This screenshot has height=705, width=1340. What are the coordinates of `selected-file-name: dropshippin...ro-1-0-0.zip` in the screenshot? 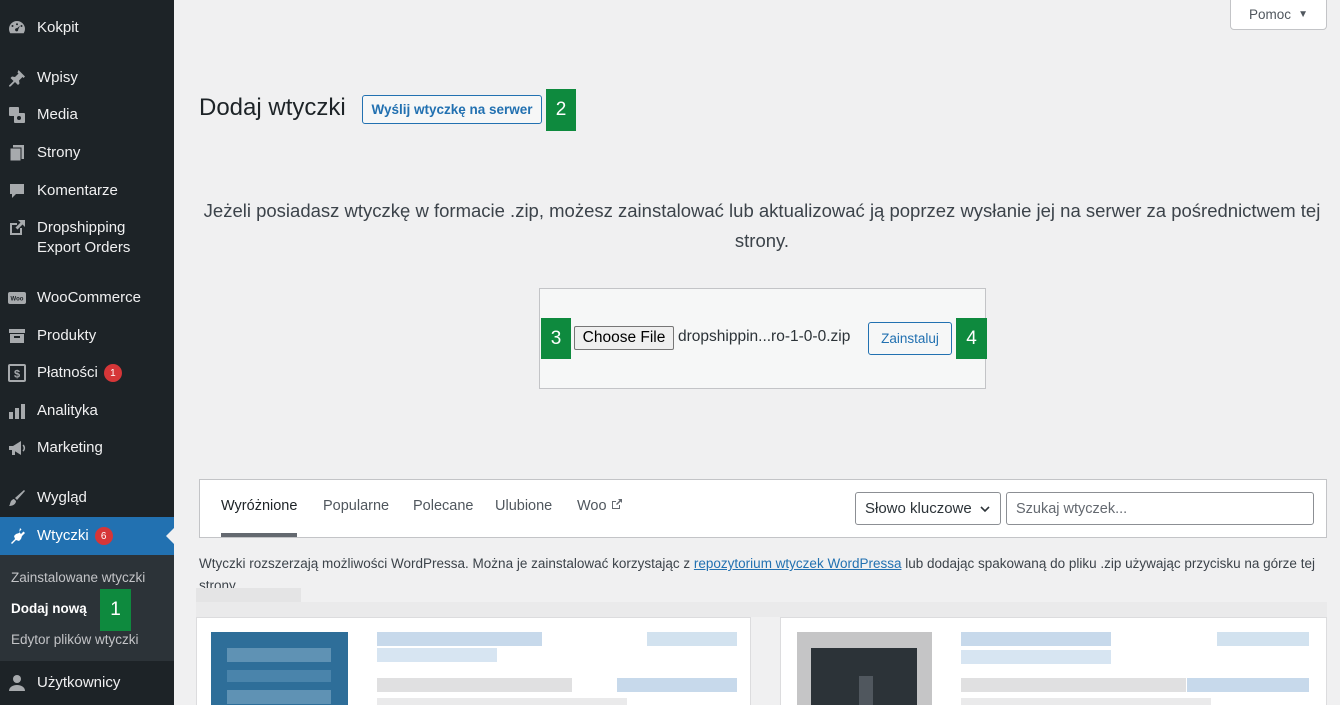 It's located at (764, 336).